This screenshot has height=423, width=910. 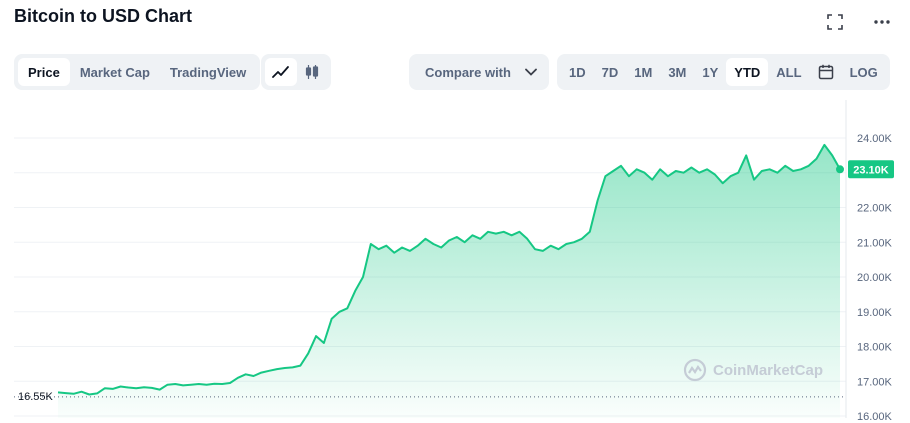 What do you see at coordinates (875, 348) in the screenshot?
I see `y-tick-label: 18.00K` at bounding box center [875, 348].